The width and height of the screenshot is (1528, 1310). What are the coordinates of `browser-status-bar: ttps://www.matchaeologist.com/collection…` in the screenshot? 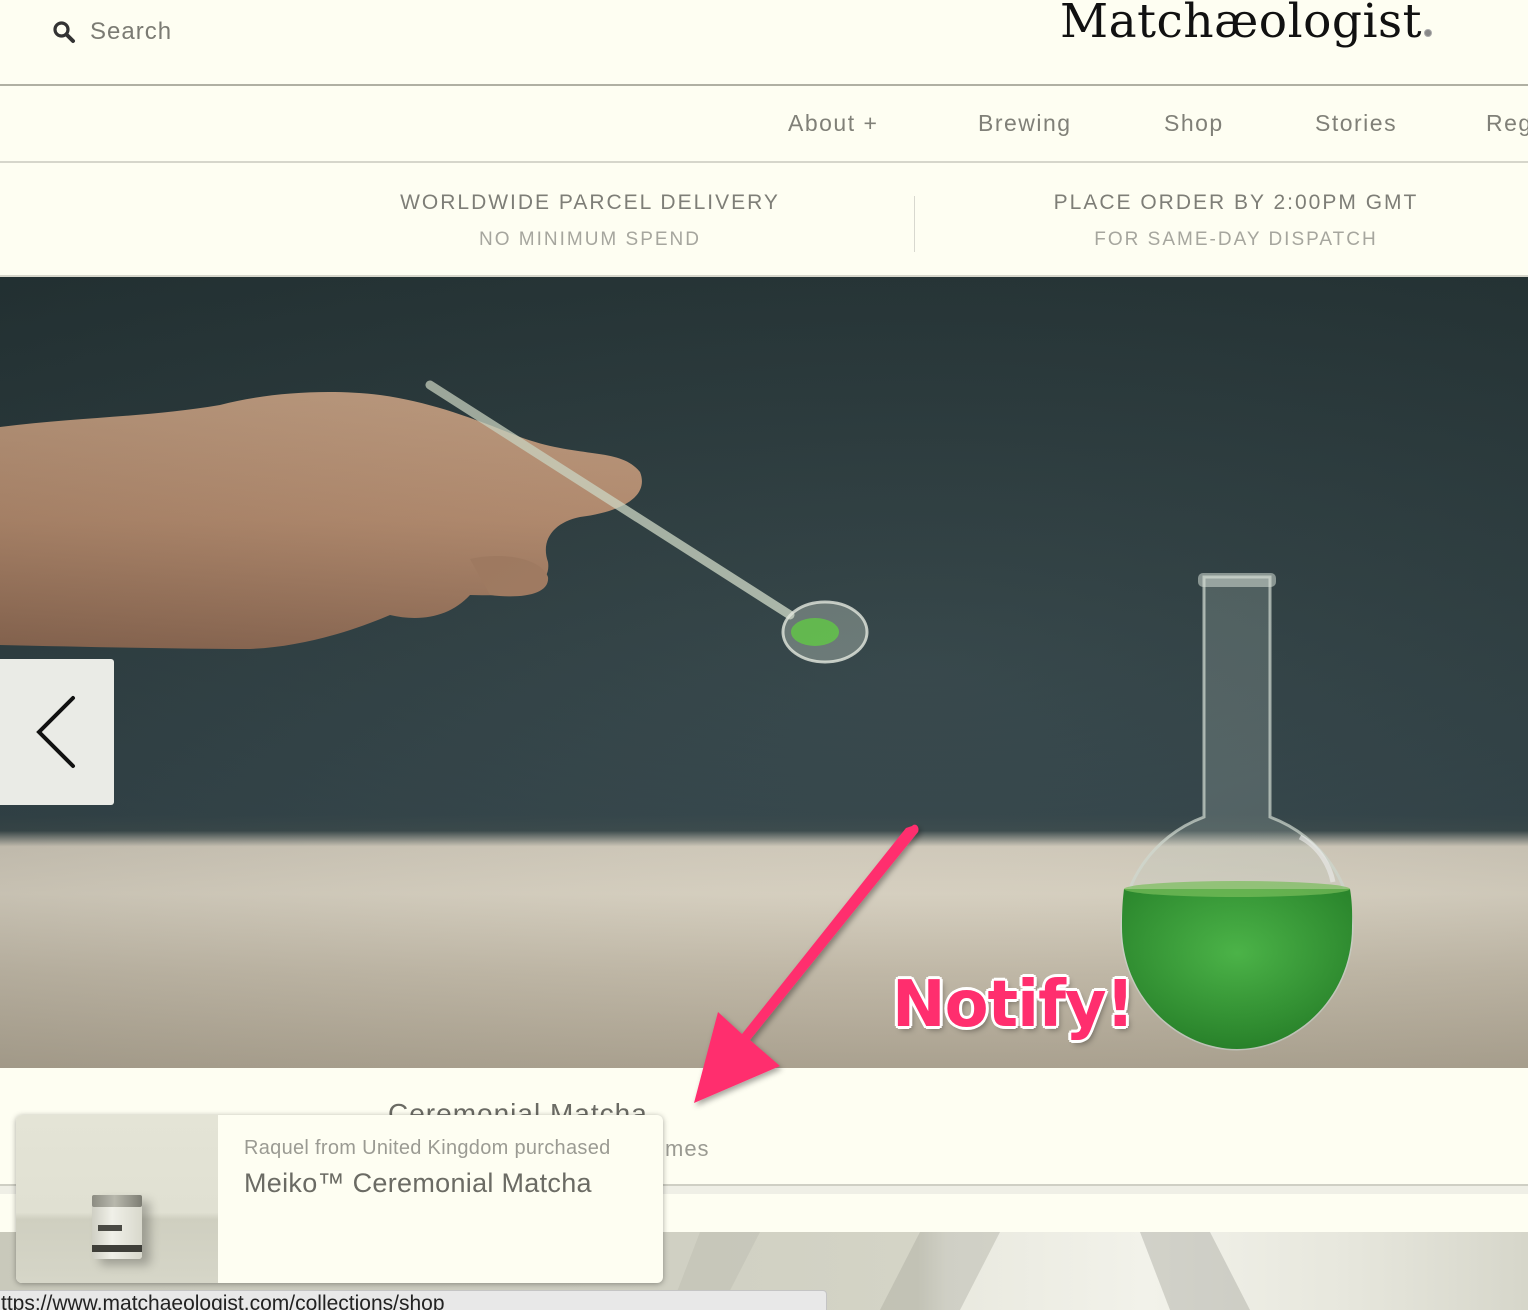 It's located at (413, 1300).